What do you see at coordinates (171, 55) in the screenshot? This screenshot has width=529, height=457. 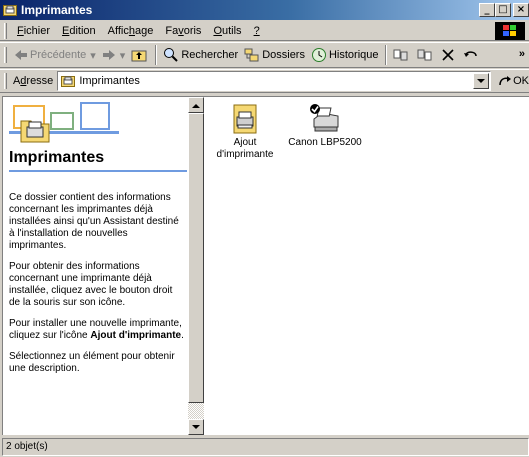 I see `search-icon` at bounding box center [171, 55].